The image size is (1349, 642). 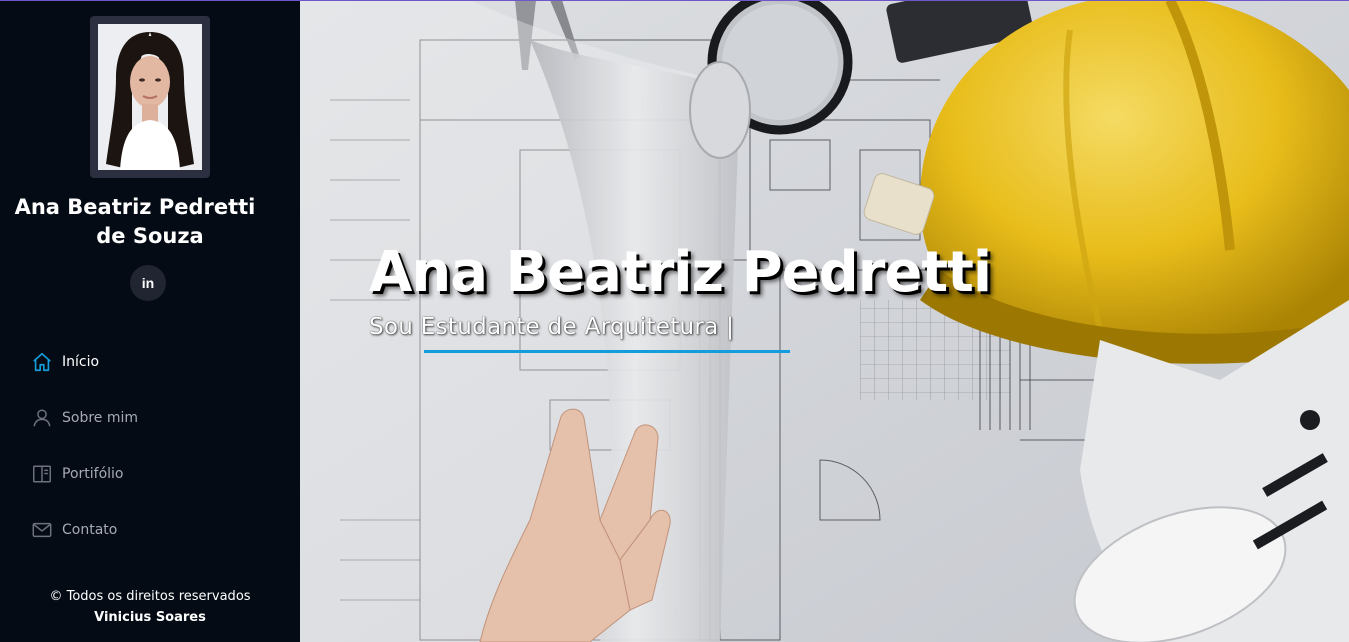 I want to click on credit-text: Vinicius Soares, so click(x=150, y=617).